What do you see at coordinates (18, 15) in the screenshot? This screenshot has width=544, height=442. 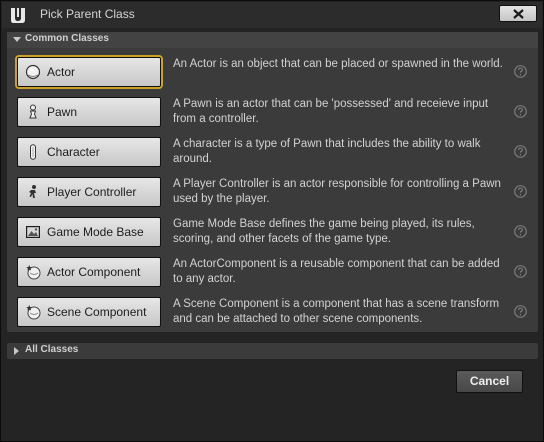 I see `unreal-logo-icon` at bounding box center [18, 15].